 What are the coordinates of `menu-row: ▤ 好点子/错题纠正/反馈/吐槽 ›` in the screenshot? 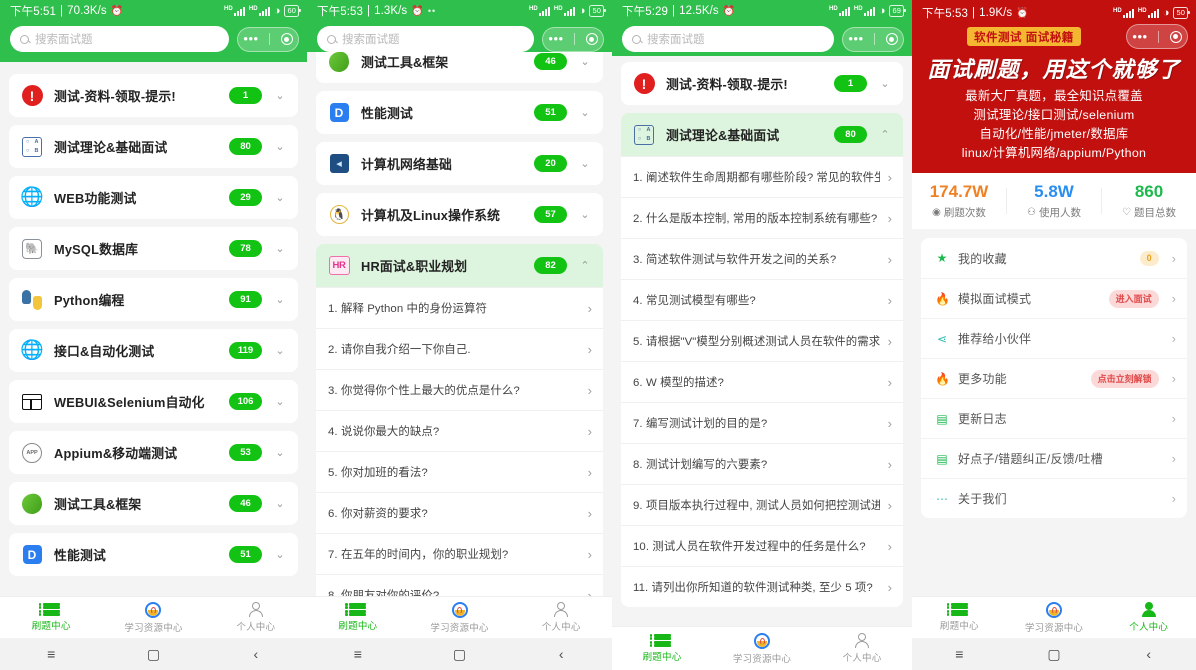 It's located at (1054, 458).